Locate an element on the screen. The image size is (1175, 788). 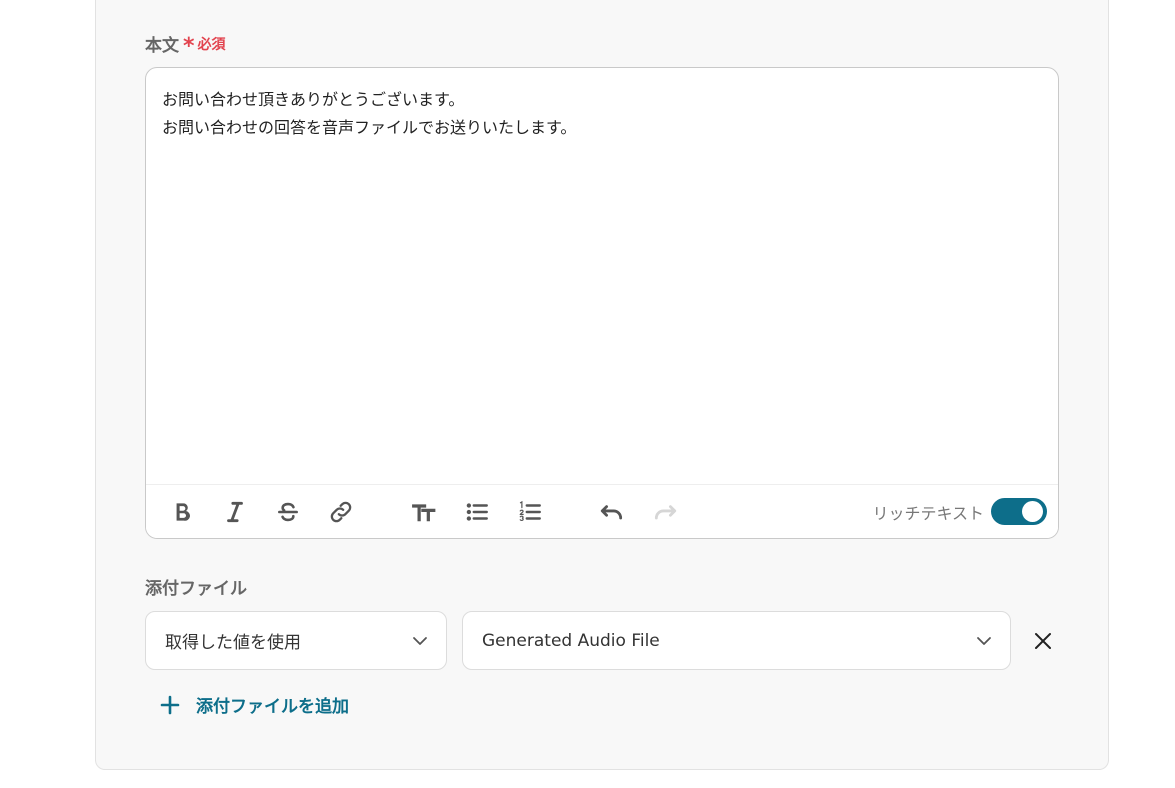
add-attachment-button: 添付ファイルを追加 is located at coordinates (253, 704).